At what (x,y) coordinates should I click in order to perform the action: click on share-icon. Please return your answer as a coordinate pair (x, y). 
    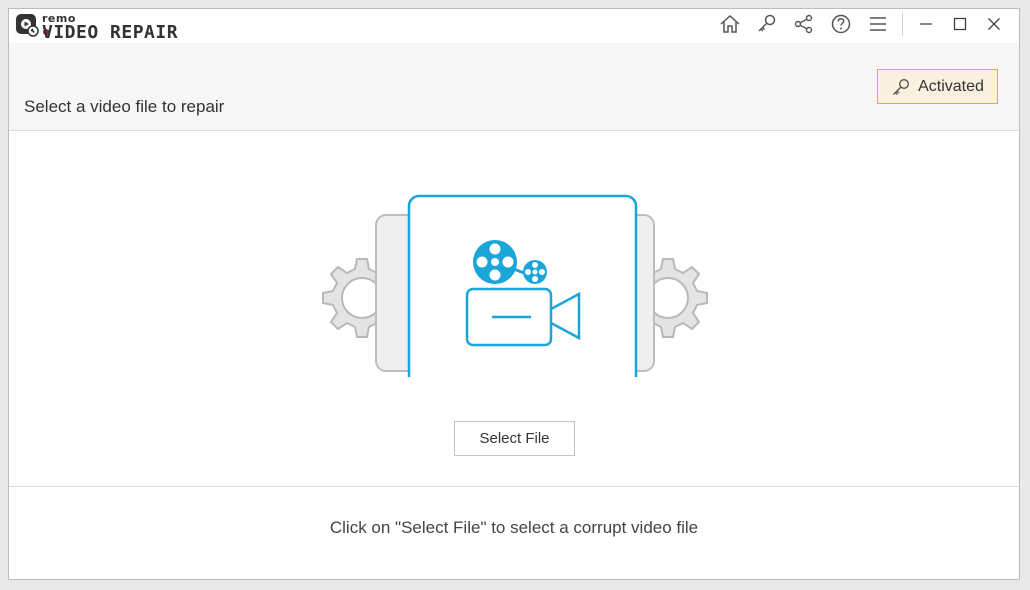
    Looking at the image, I should click on (803, 24).